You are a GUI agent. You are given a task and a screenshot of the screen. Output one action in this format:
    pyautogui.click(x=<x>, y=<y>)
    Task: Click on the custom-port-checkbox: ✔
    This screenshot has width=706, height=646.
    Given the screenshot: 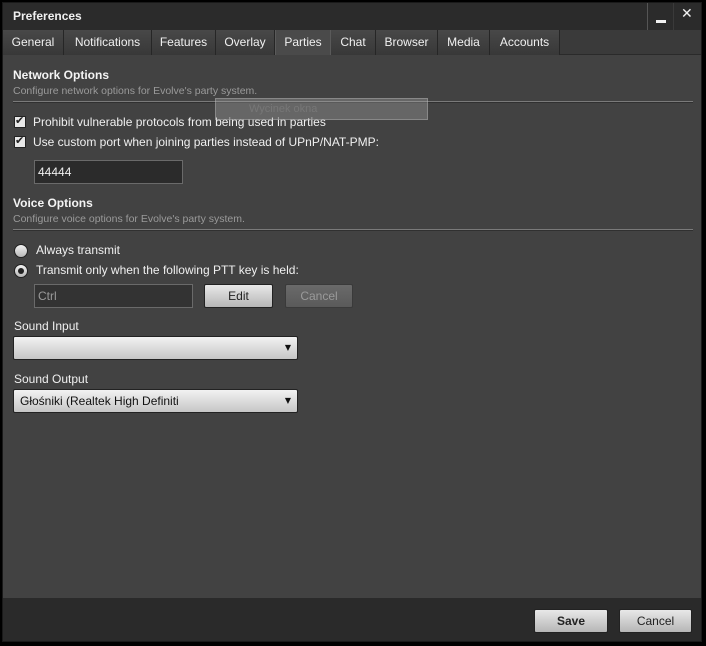 What is the action you would take?
    pyautogui.click(x=20, y=141)
    